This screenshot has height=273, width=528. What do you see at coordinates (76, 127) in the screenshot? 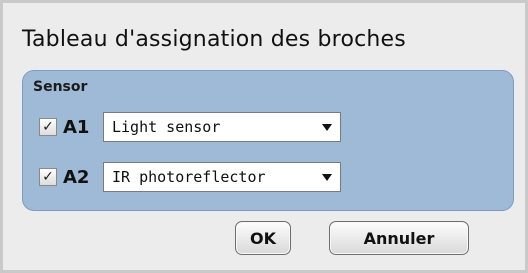
I see `pin-a1-label: A1` at bounding box center [76, 127].